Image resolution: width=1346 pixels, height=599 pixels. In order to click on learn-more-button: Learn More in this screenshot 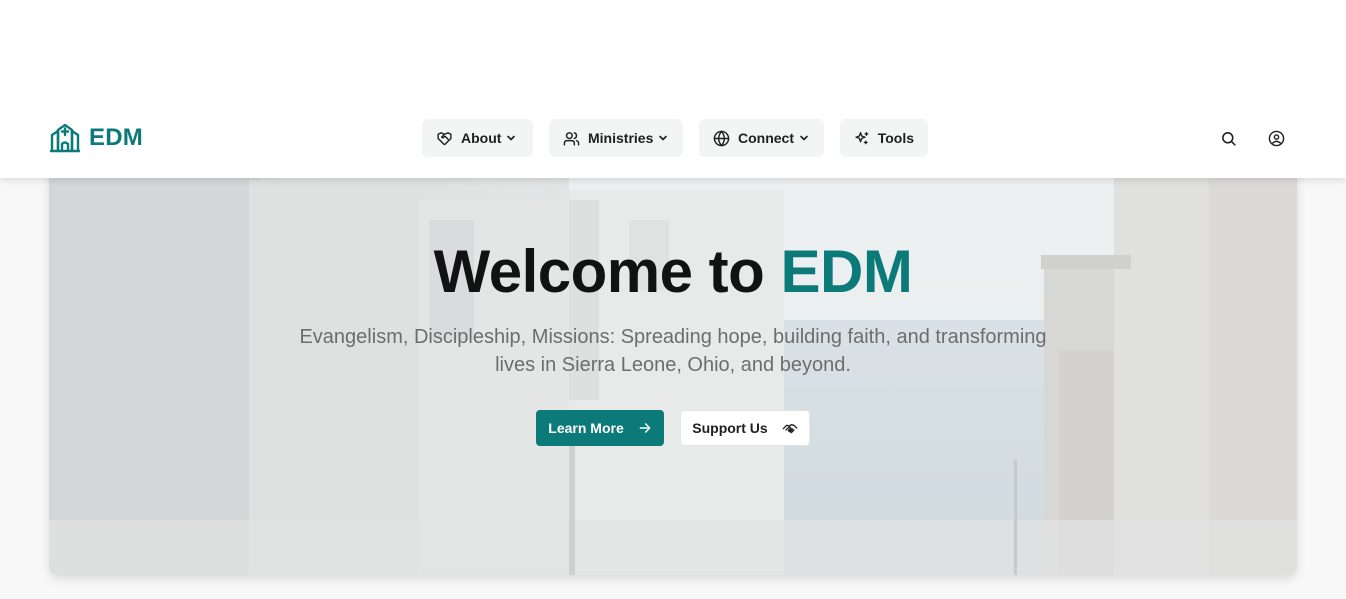, I will do `click(600, 428)`.